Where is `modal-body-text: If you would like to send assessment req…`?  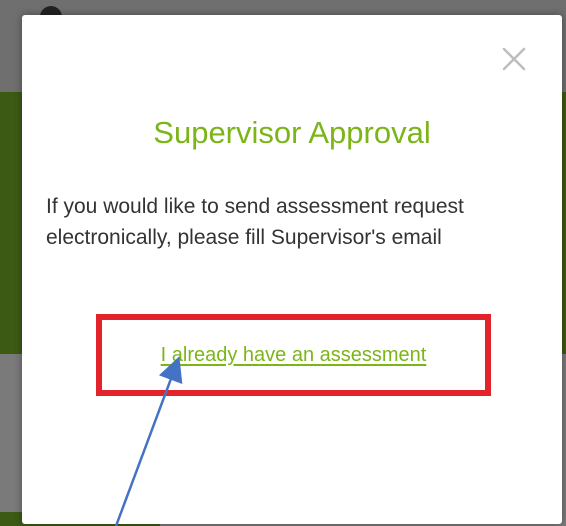
modal-body-text: If you would like to send assessment req… is located at coordinates (255, 222).